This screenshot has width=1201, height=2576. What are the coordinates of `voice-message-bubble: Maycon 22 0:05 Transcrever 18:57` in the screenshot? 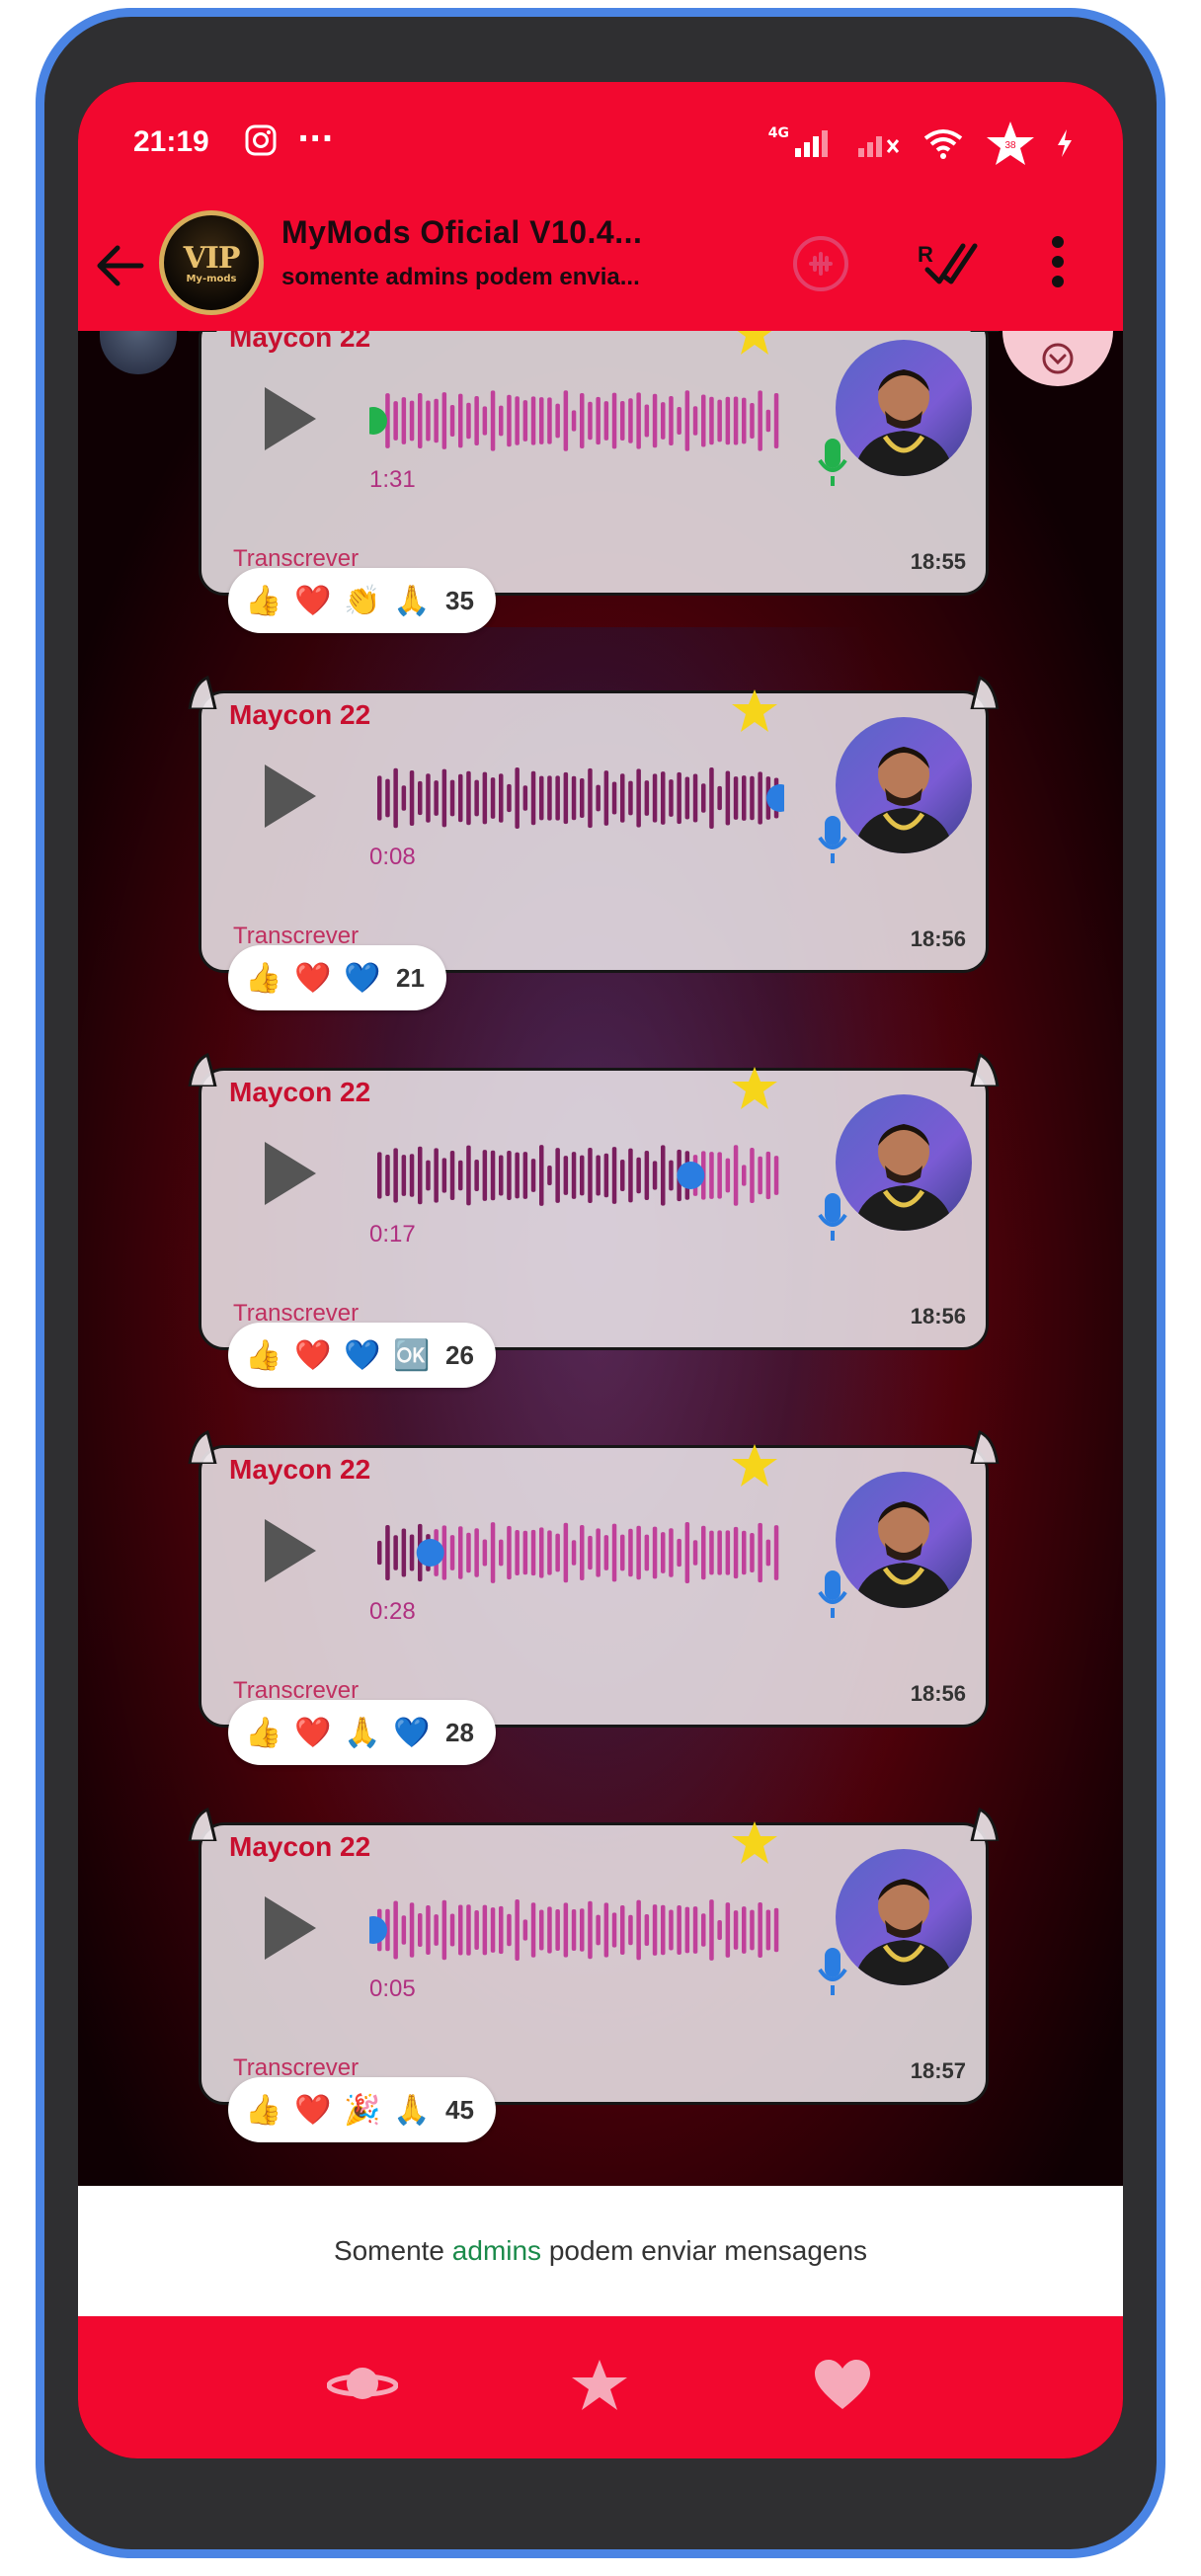 It's located at (594, 1956).